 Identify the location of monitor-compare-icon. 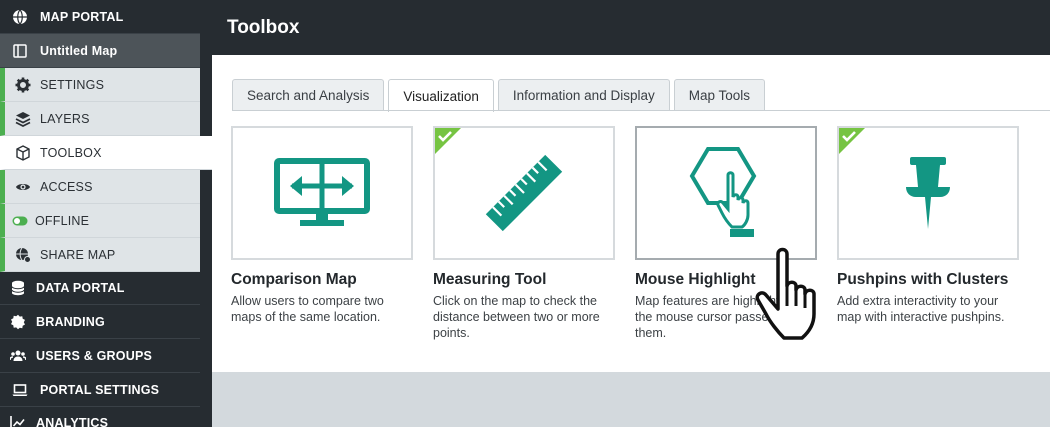
(322, 192).